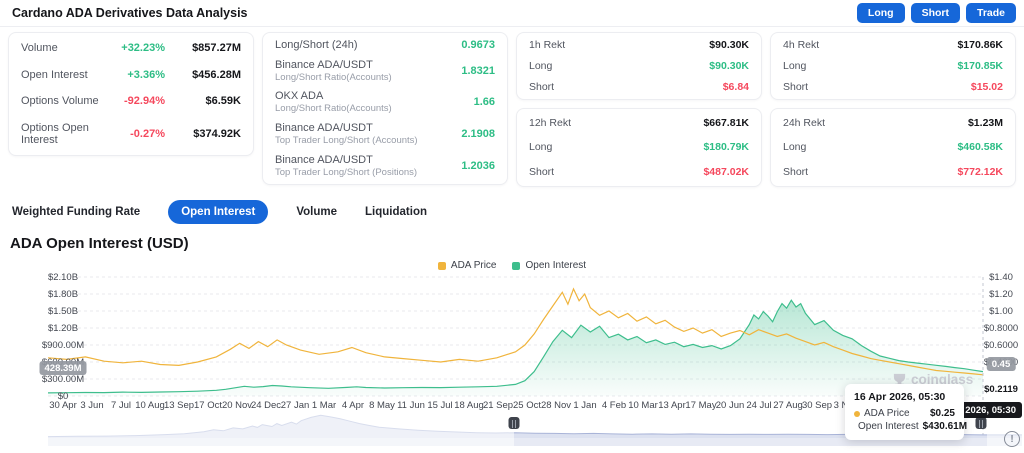 This screenshot has height=453, width=1024. Describe the element at coordinates (39, 48) in the screenshot. I see `stat-label: Volume` at that location.